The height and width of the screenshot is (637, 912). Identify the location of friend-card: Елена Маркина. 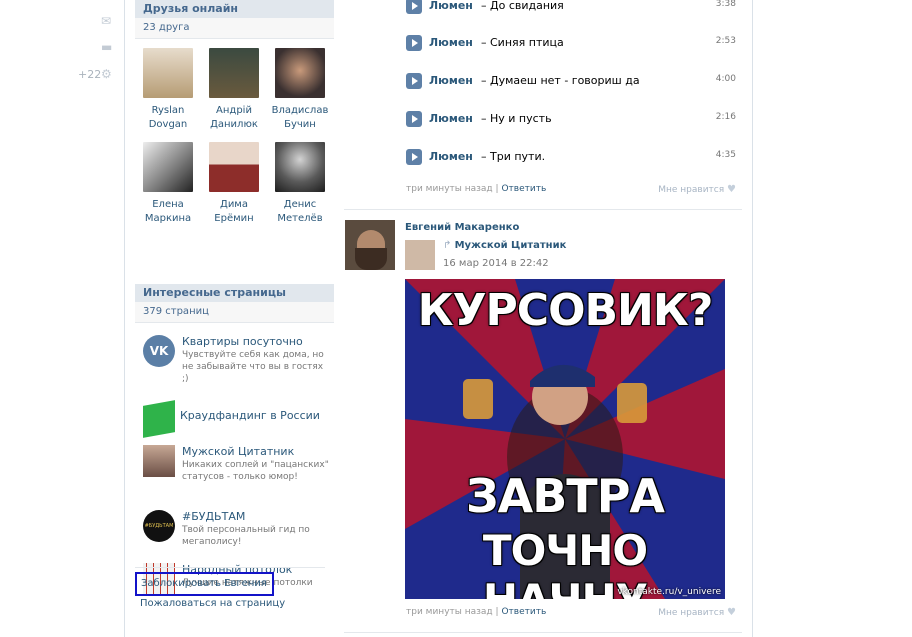
(168, 184).